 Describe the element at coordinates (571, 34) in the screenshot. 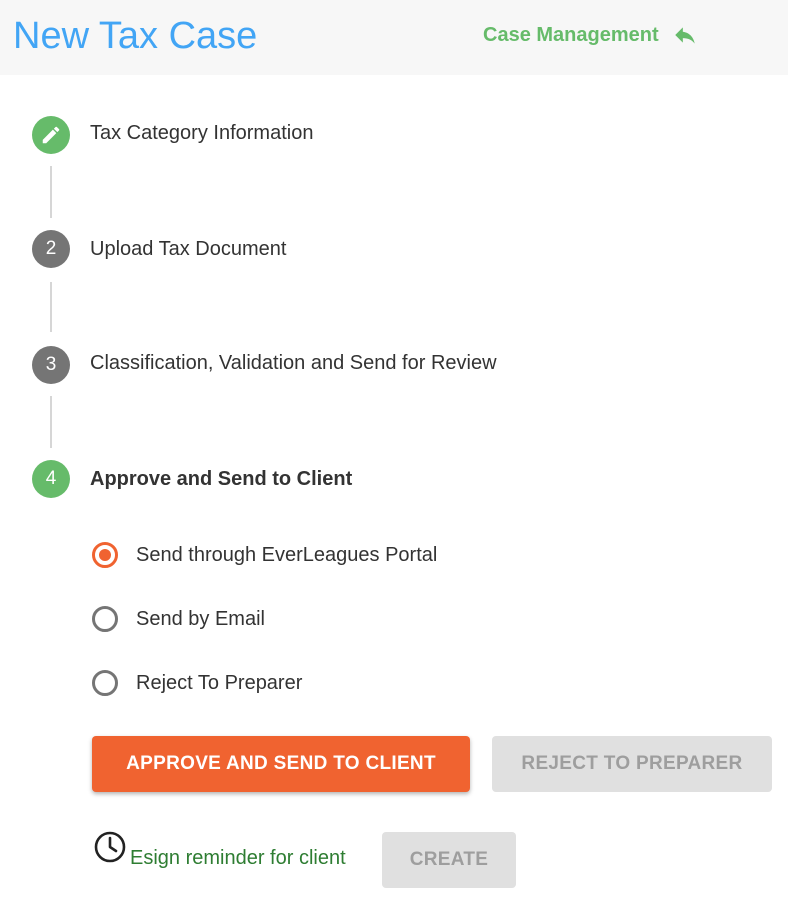

I see `case-management-label: Case Management` at that location.